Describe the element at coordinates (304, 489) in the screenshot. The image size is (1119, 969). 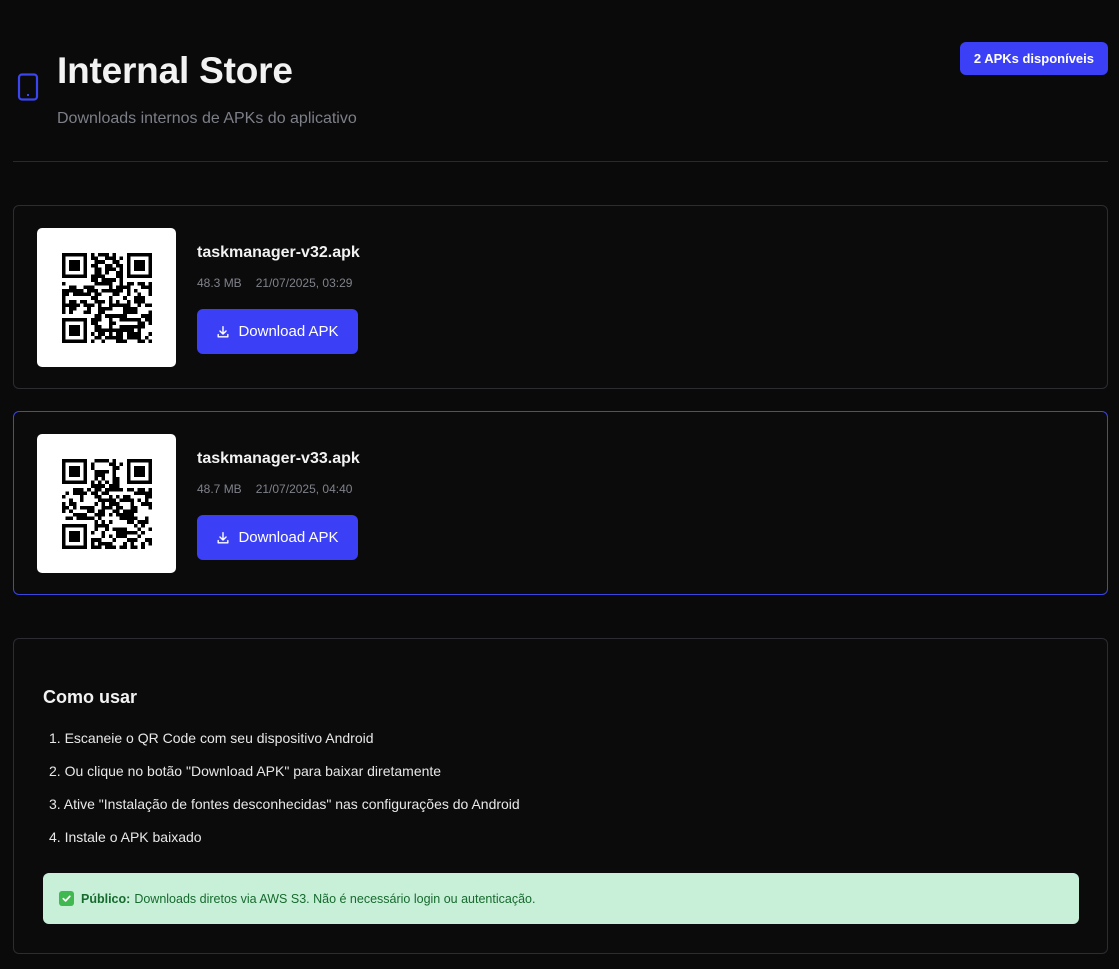
I see `apk-date: 21/07/2025, 04:40` at that location.